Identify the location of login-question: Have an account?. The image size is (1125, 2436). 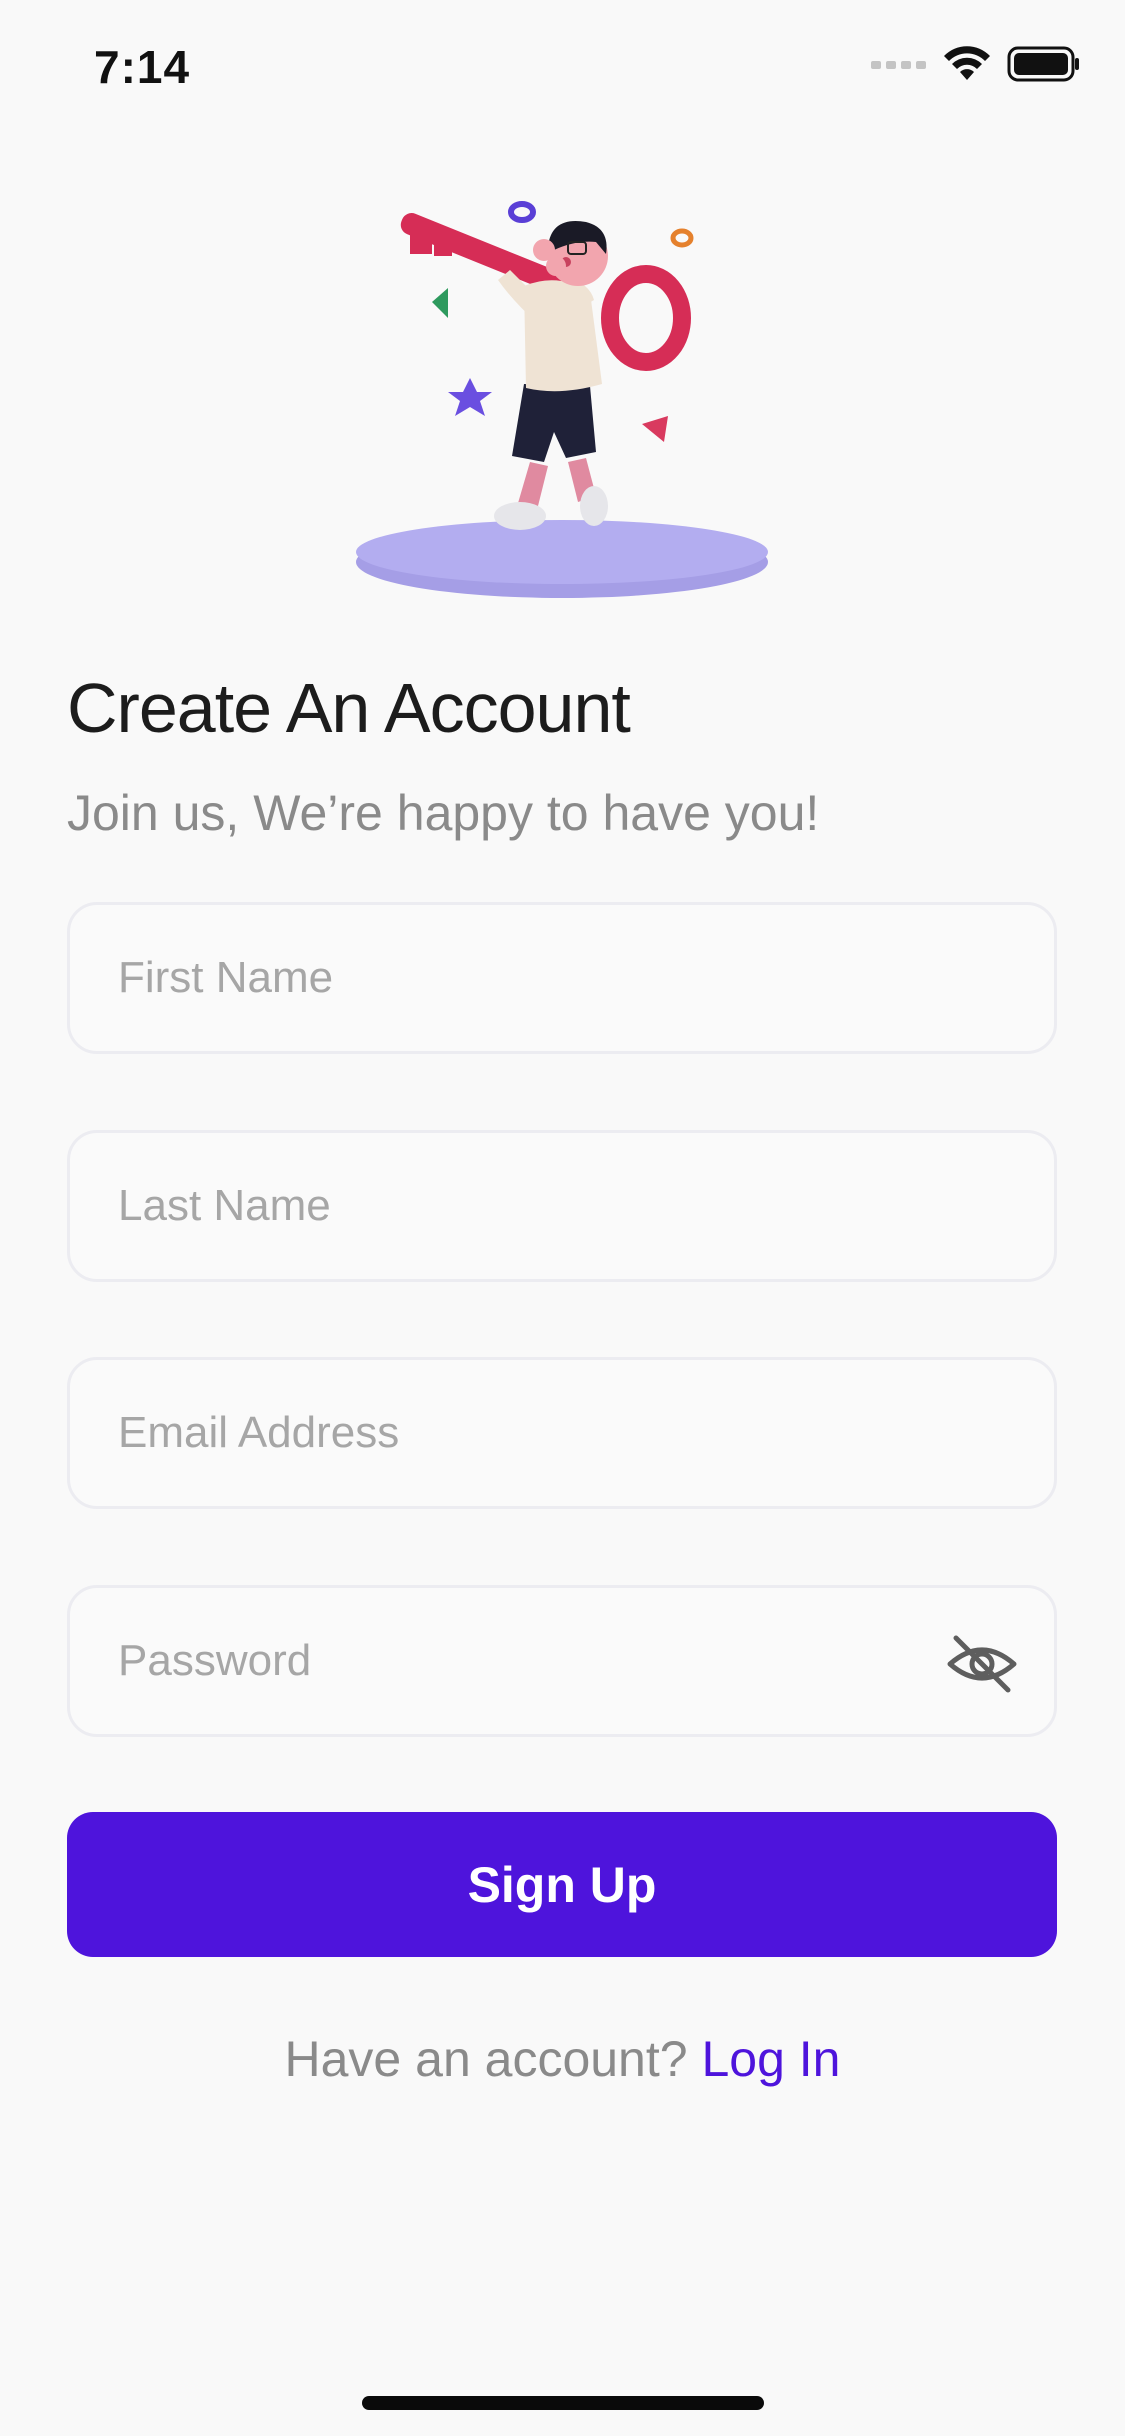
(493, 2059).